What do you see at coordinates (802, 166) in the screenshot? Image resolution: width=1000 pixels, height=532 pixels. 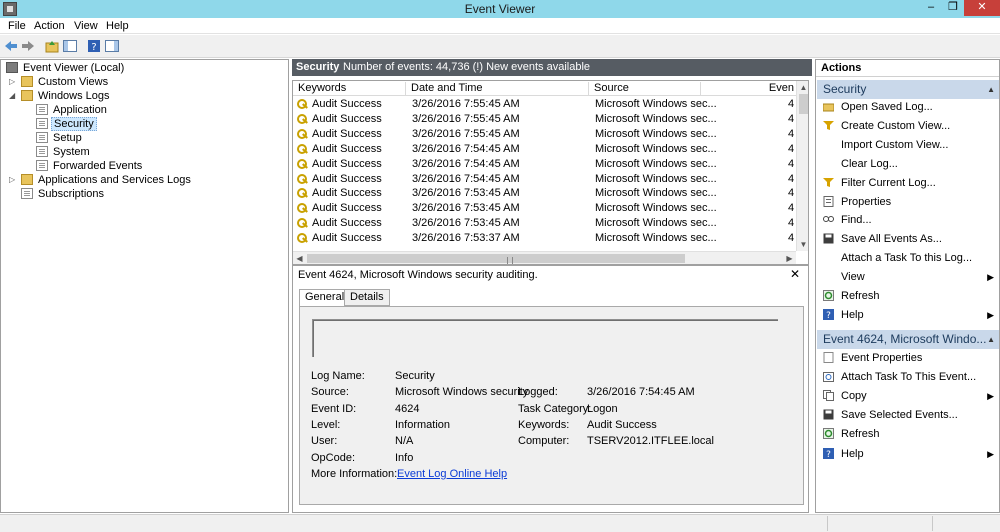 I see `grid-vertical-scrollbar: ▲ ▼` at bounding box center [802, 166].